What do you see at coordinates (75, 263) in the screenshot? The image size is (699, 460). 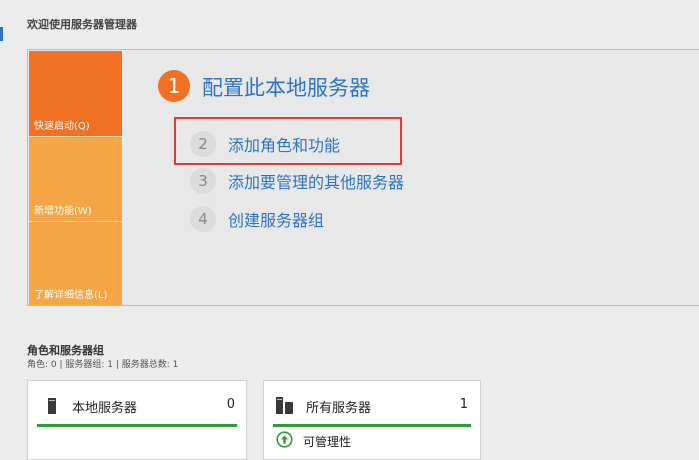 I see `tile-learn-more: 了解详细信息(L)` at bounding box center [75, 263].